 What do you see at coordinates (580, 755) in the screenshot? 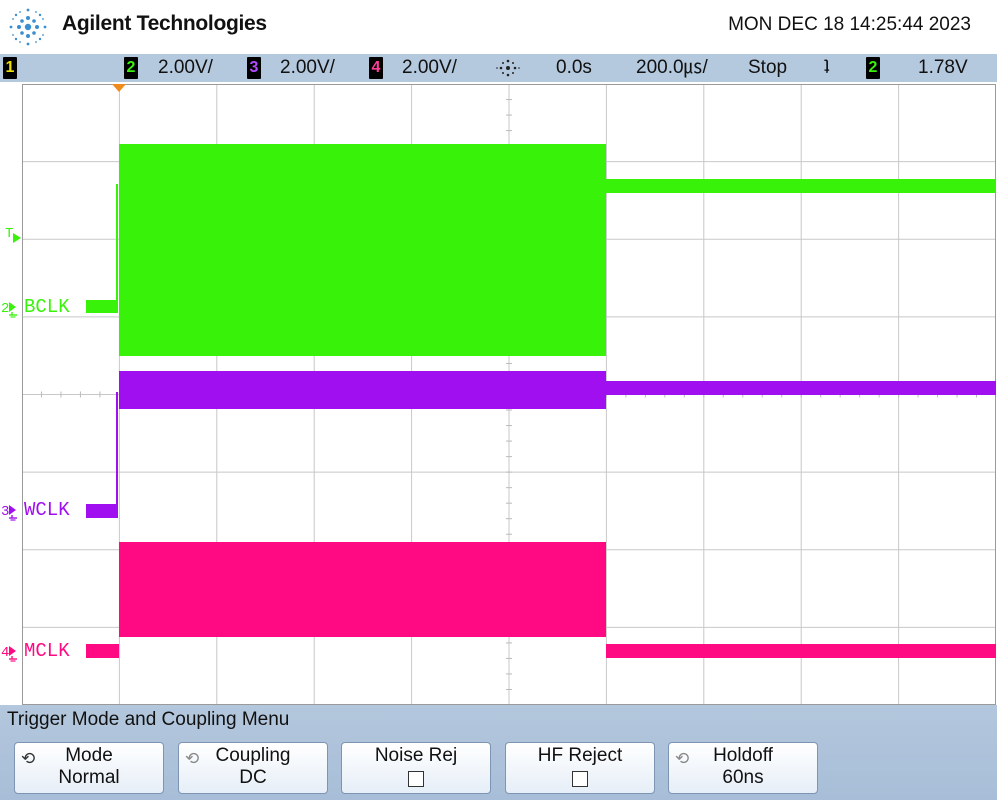
I see `hf-reject-softkey-label: HF Reject` at bounding box center [580, 755].